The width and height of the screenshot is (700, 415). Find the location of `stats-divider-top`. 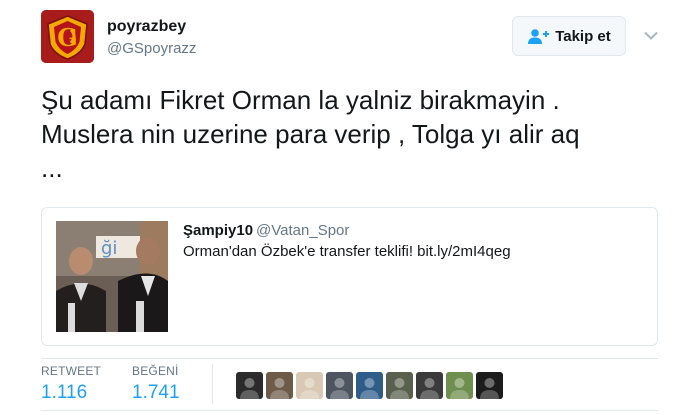

stats-divider-top is located at coordinates (349, 358).